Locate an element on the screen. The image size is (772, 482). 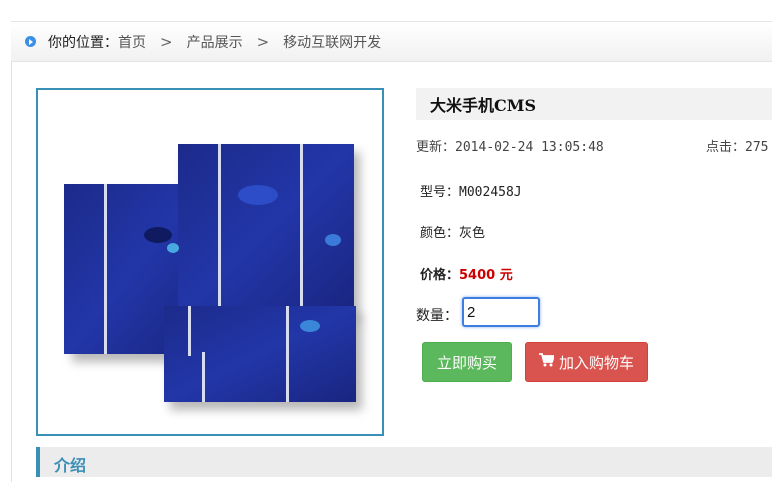
updated-label: 更新： is located at coordinates (436, 147).